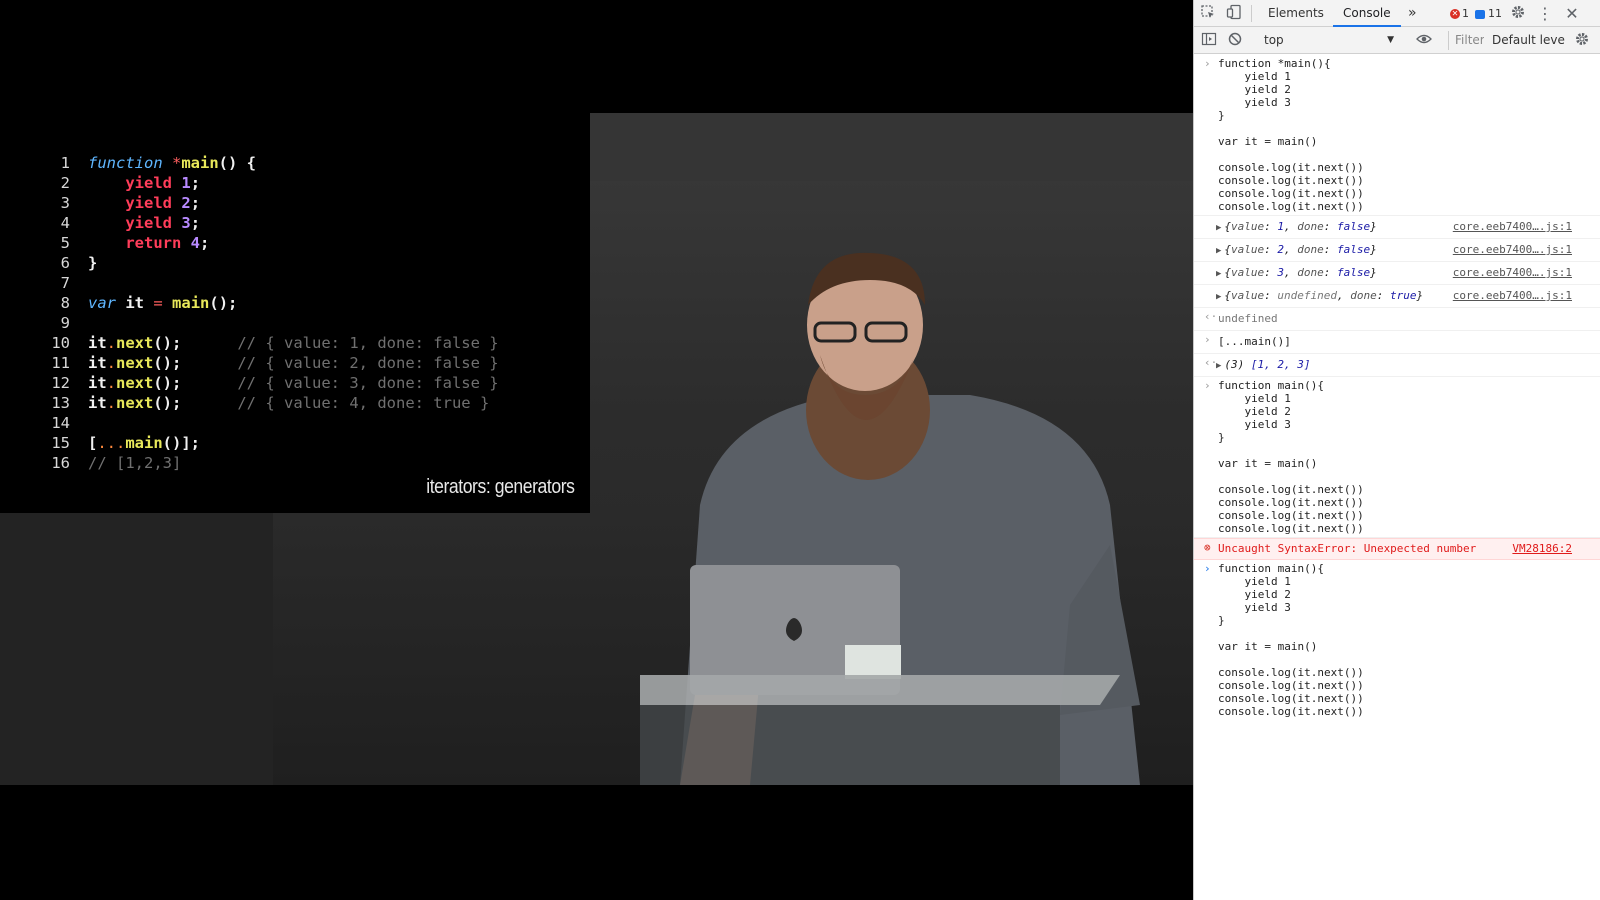 Image resolution: width=1600 pixels, height=900 pixels. Describe the element at coordinates (269, 223) in the screenshot. I see `code-line: 4 yield 3;` at that location.